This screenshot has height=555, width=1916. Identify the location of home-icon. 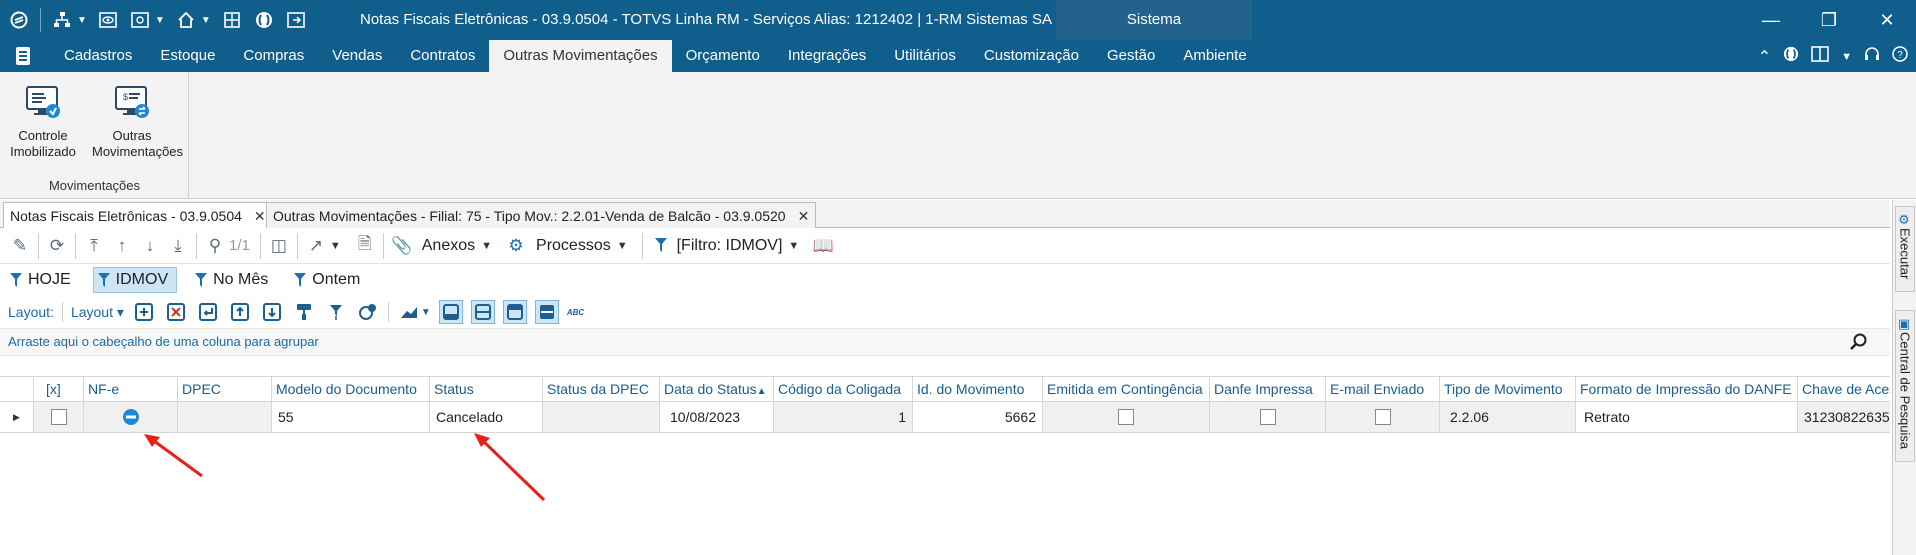
(186, 20).